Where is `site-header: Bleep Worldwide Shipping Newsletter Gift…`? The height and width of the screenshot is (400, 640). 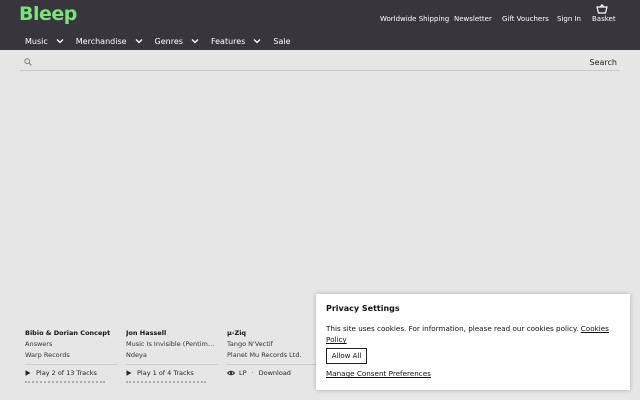 site-header: Bleep Worldwide Shipping Newsletter Gift… is located at coordinates (320, 25).